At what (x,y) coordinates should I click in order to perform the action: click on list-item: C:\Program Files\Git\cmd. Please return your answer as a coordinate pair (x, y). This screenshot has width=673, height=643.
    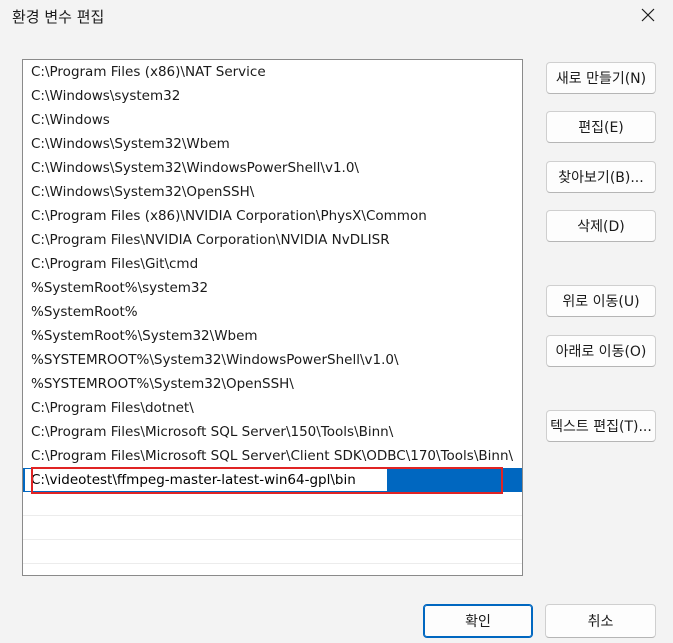
    Looking at the image, I should click on (272, 264).